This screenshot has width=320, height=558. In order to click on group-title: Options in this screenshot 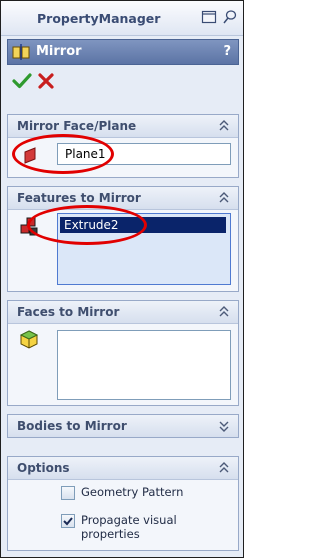, I will do `click(43, 468)`.